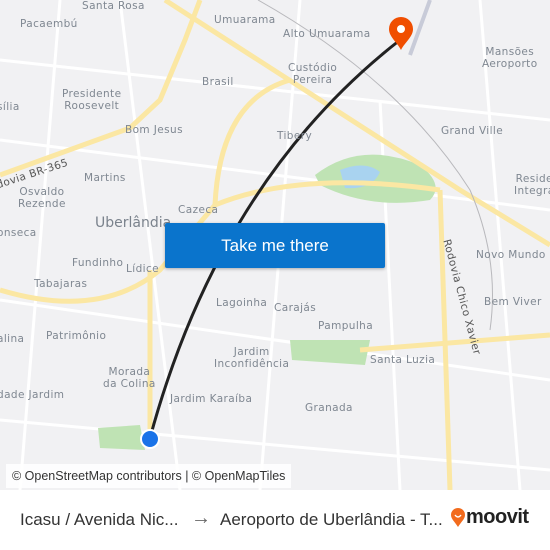  I want to click on runway, so click(420, 28).